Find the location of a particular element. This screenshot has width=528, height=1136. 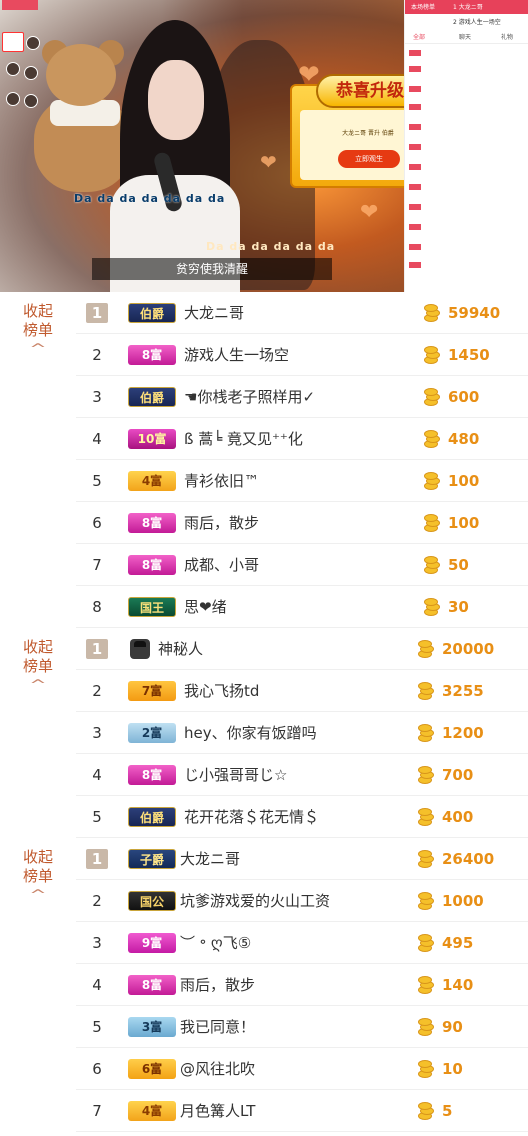

user-name: 月色篝人LT is located at coordinates (217, 1111).